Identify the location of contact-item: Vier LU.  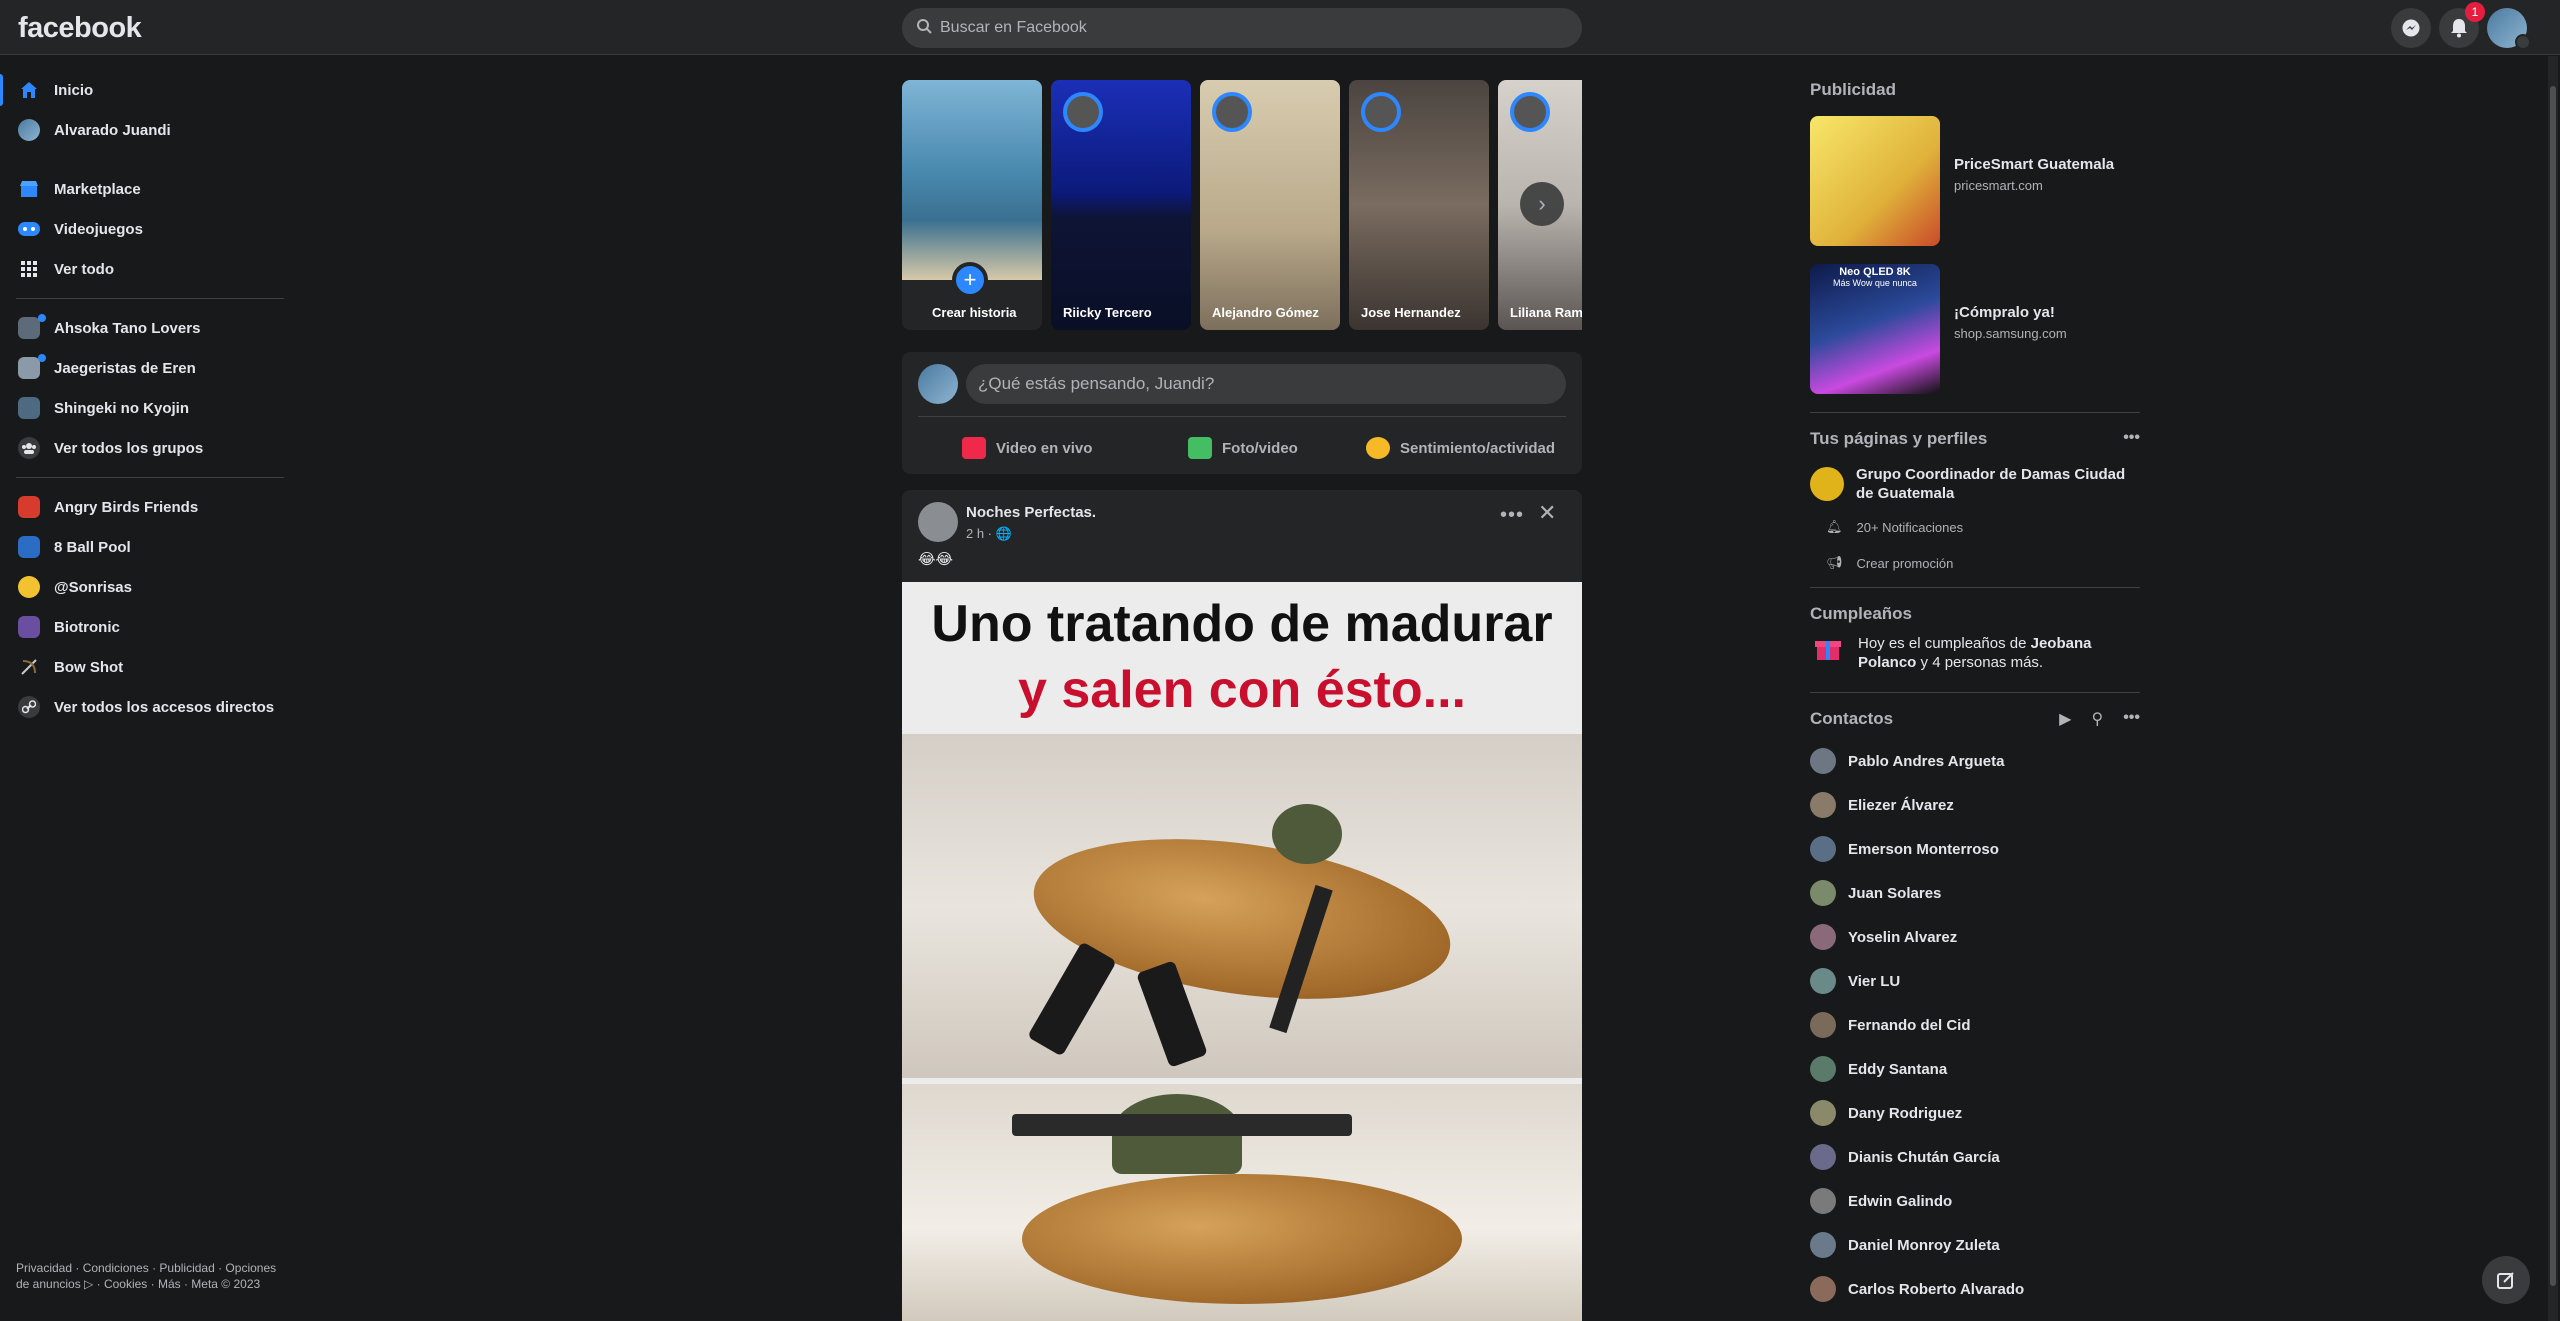
(1975, 981).